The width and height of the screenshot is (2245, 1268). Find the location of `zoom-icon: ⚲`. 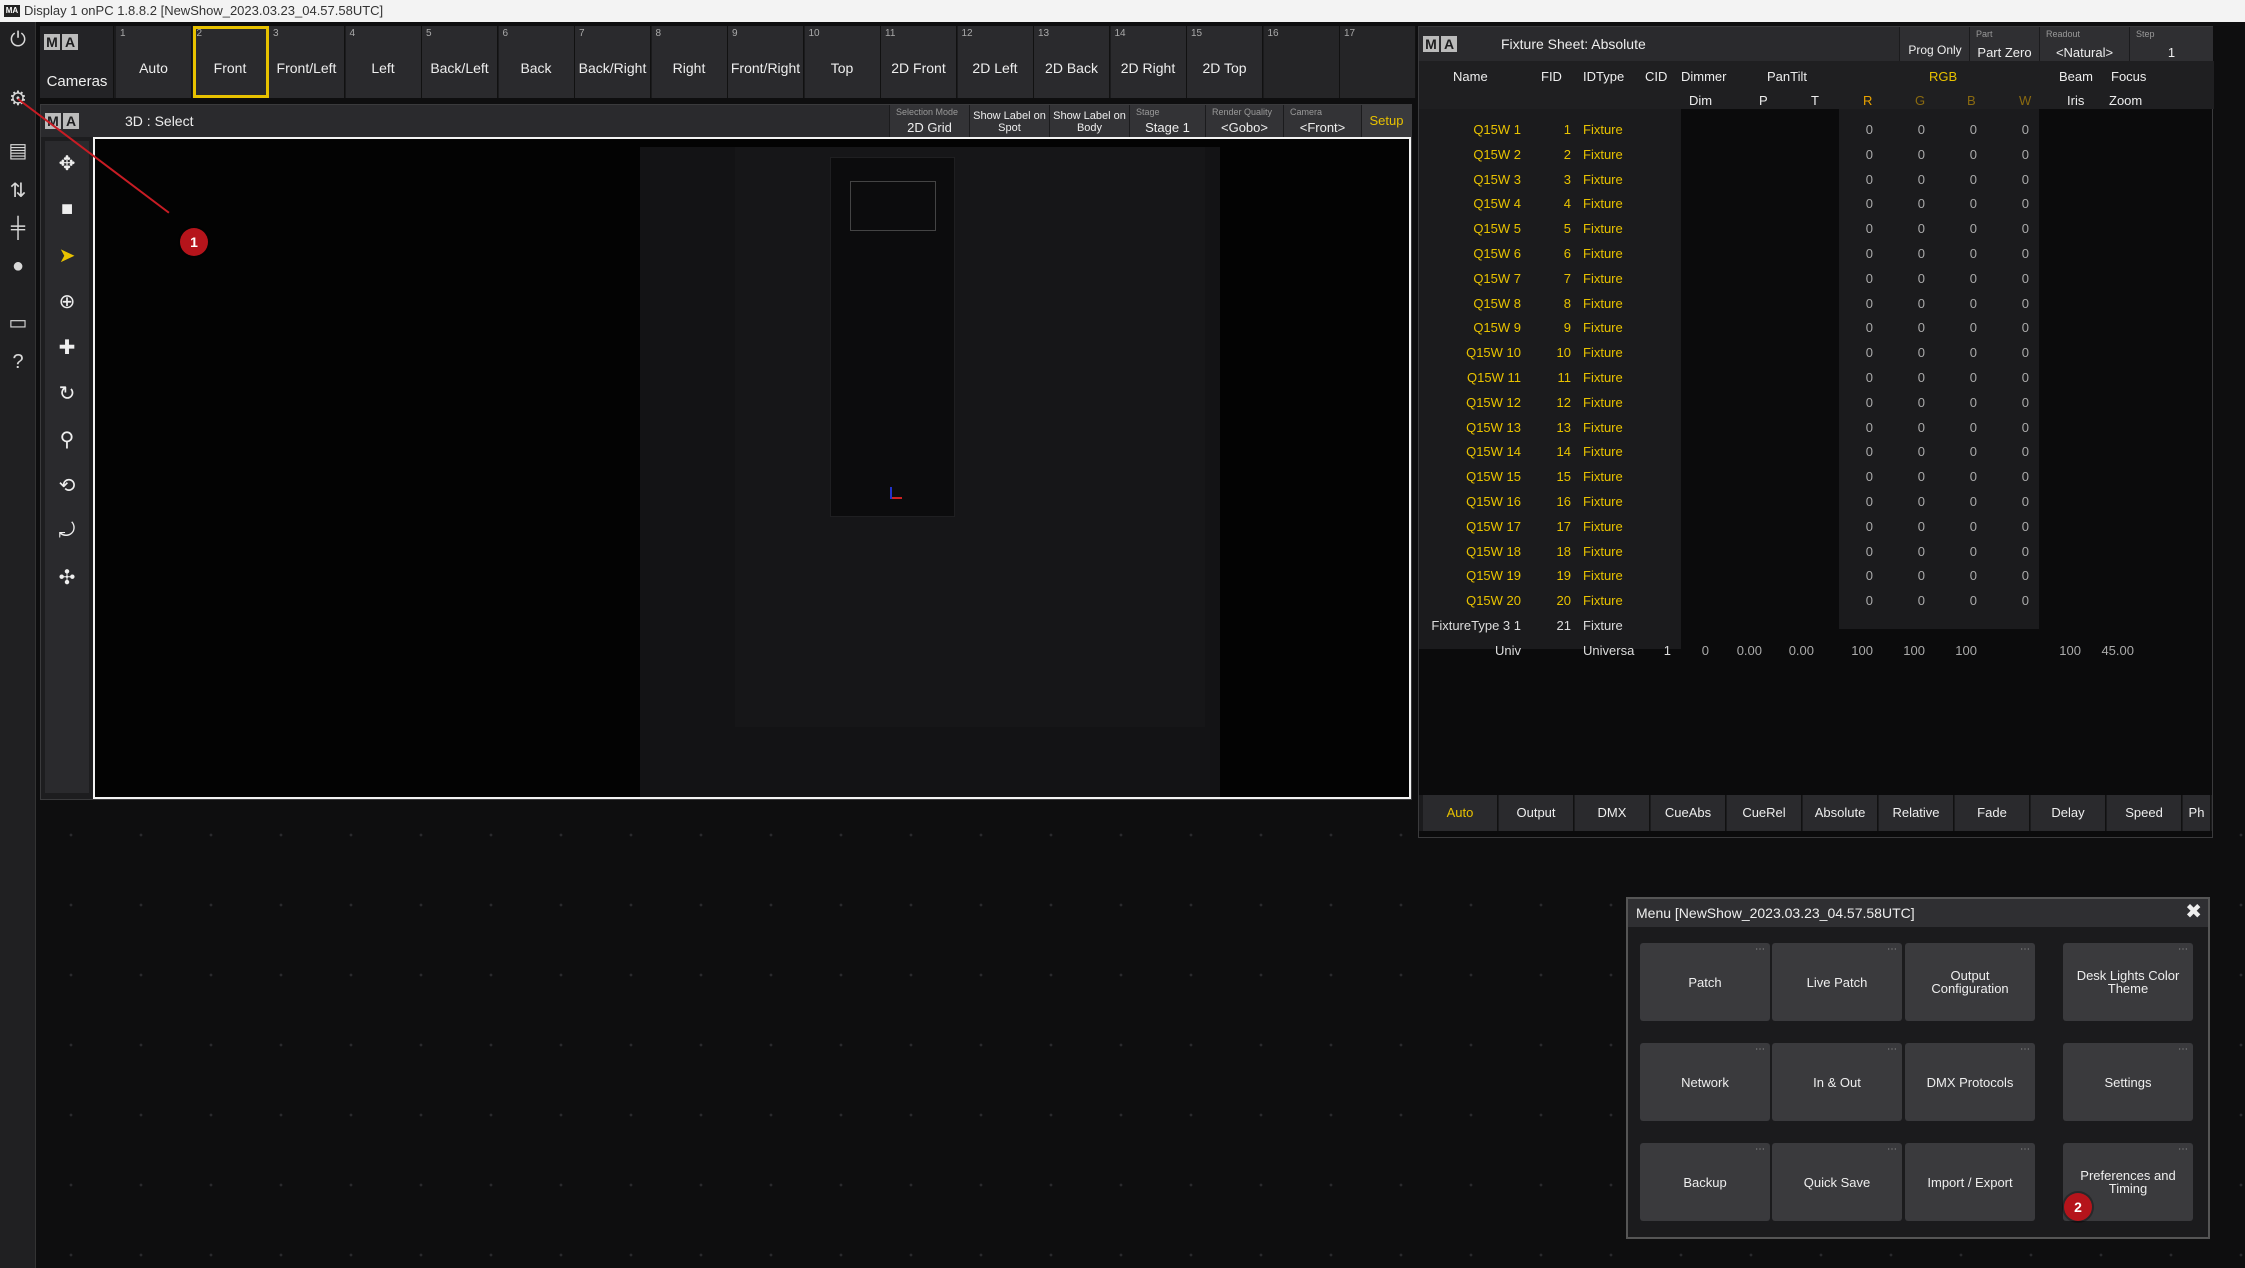

zoom-icon: ⚲ is located at coordinates (67, 439).